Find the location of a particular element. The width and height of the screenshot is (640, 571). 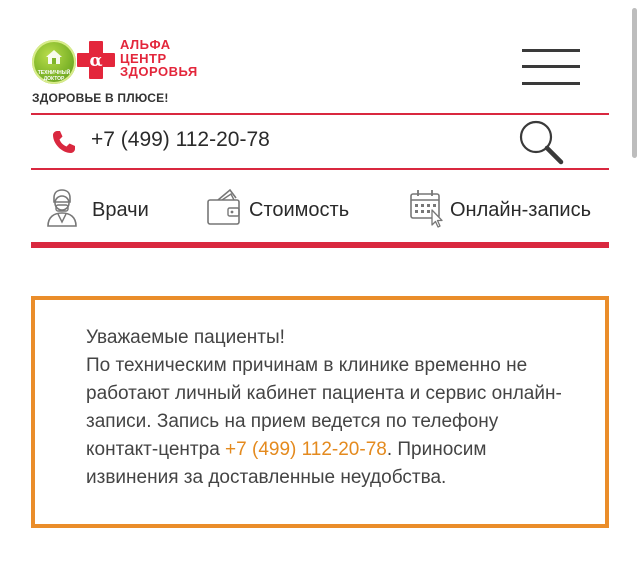

brand-name: АЛЬФА ЦЕНТР ЗДОРОВЬЯ is located at coordinates (159, 58).